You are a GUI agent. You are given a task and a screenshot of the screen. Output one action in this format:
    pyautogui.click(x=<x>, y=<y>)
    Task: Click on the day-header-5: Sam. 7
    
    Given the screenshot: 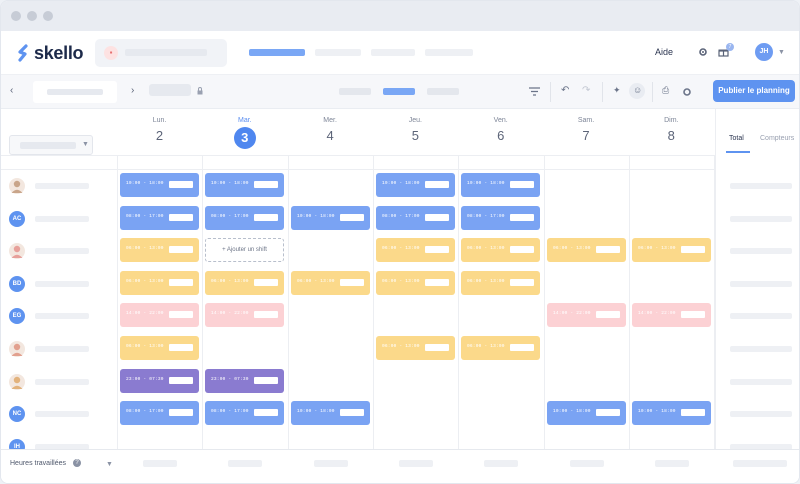 What is the action you would take?
    pyautogui.click(x=586, y=130)
    